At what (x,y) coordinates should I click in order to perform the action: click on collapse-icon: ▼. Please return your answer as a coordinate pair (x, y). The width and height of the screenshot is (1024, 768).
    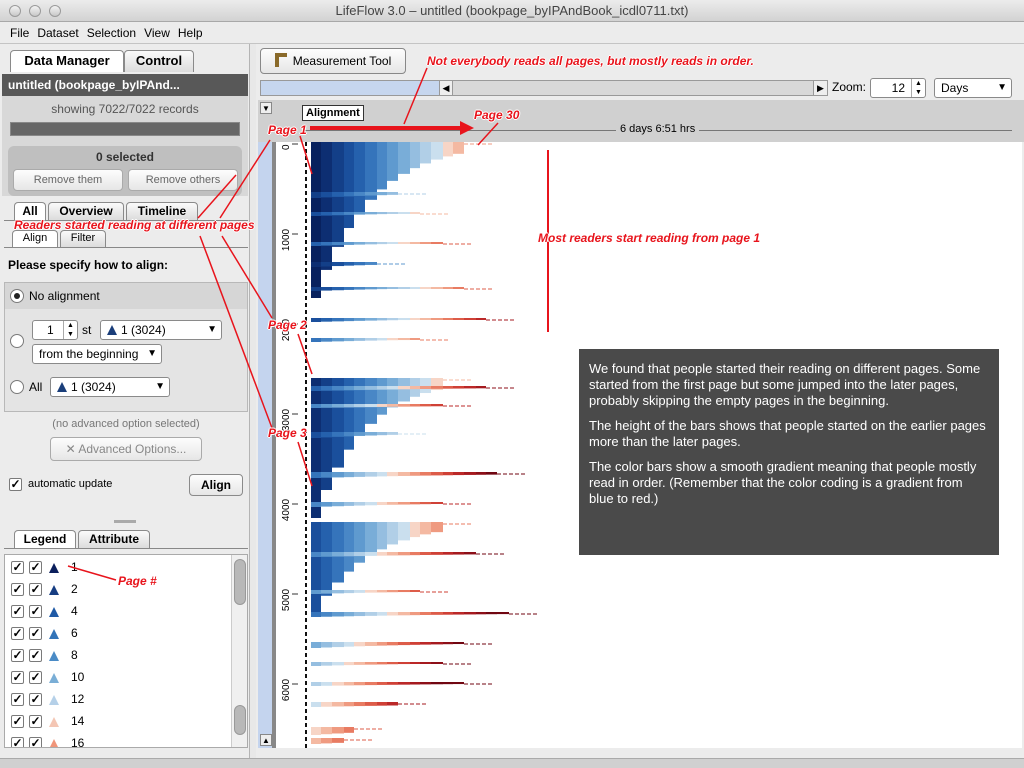
    Looking at the image, I should click on (266, 108).